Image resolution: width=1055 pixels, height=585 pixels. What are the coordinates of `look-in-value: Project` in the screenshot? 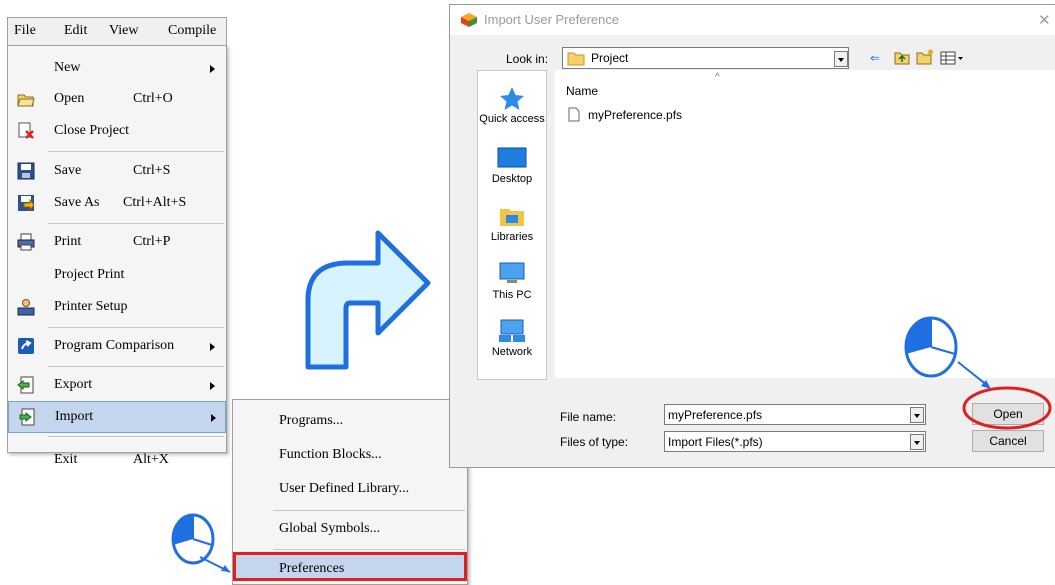 It's located at (610, 58).